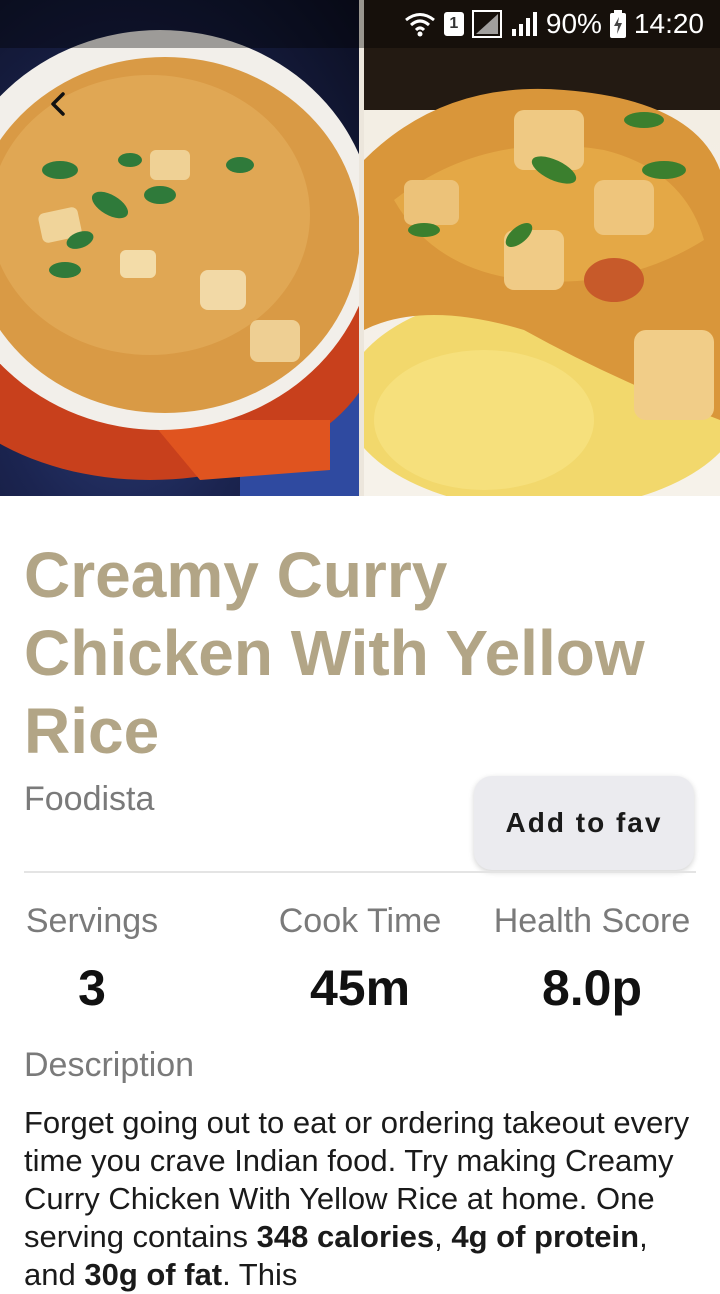 This screenshot has height=1294, width=720. Describe the element at coordinates (573, 23) in the screenshot. I see `battery-percent: 90%` at that location.